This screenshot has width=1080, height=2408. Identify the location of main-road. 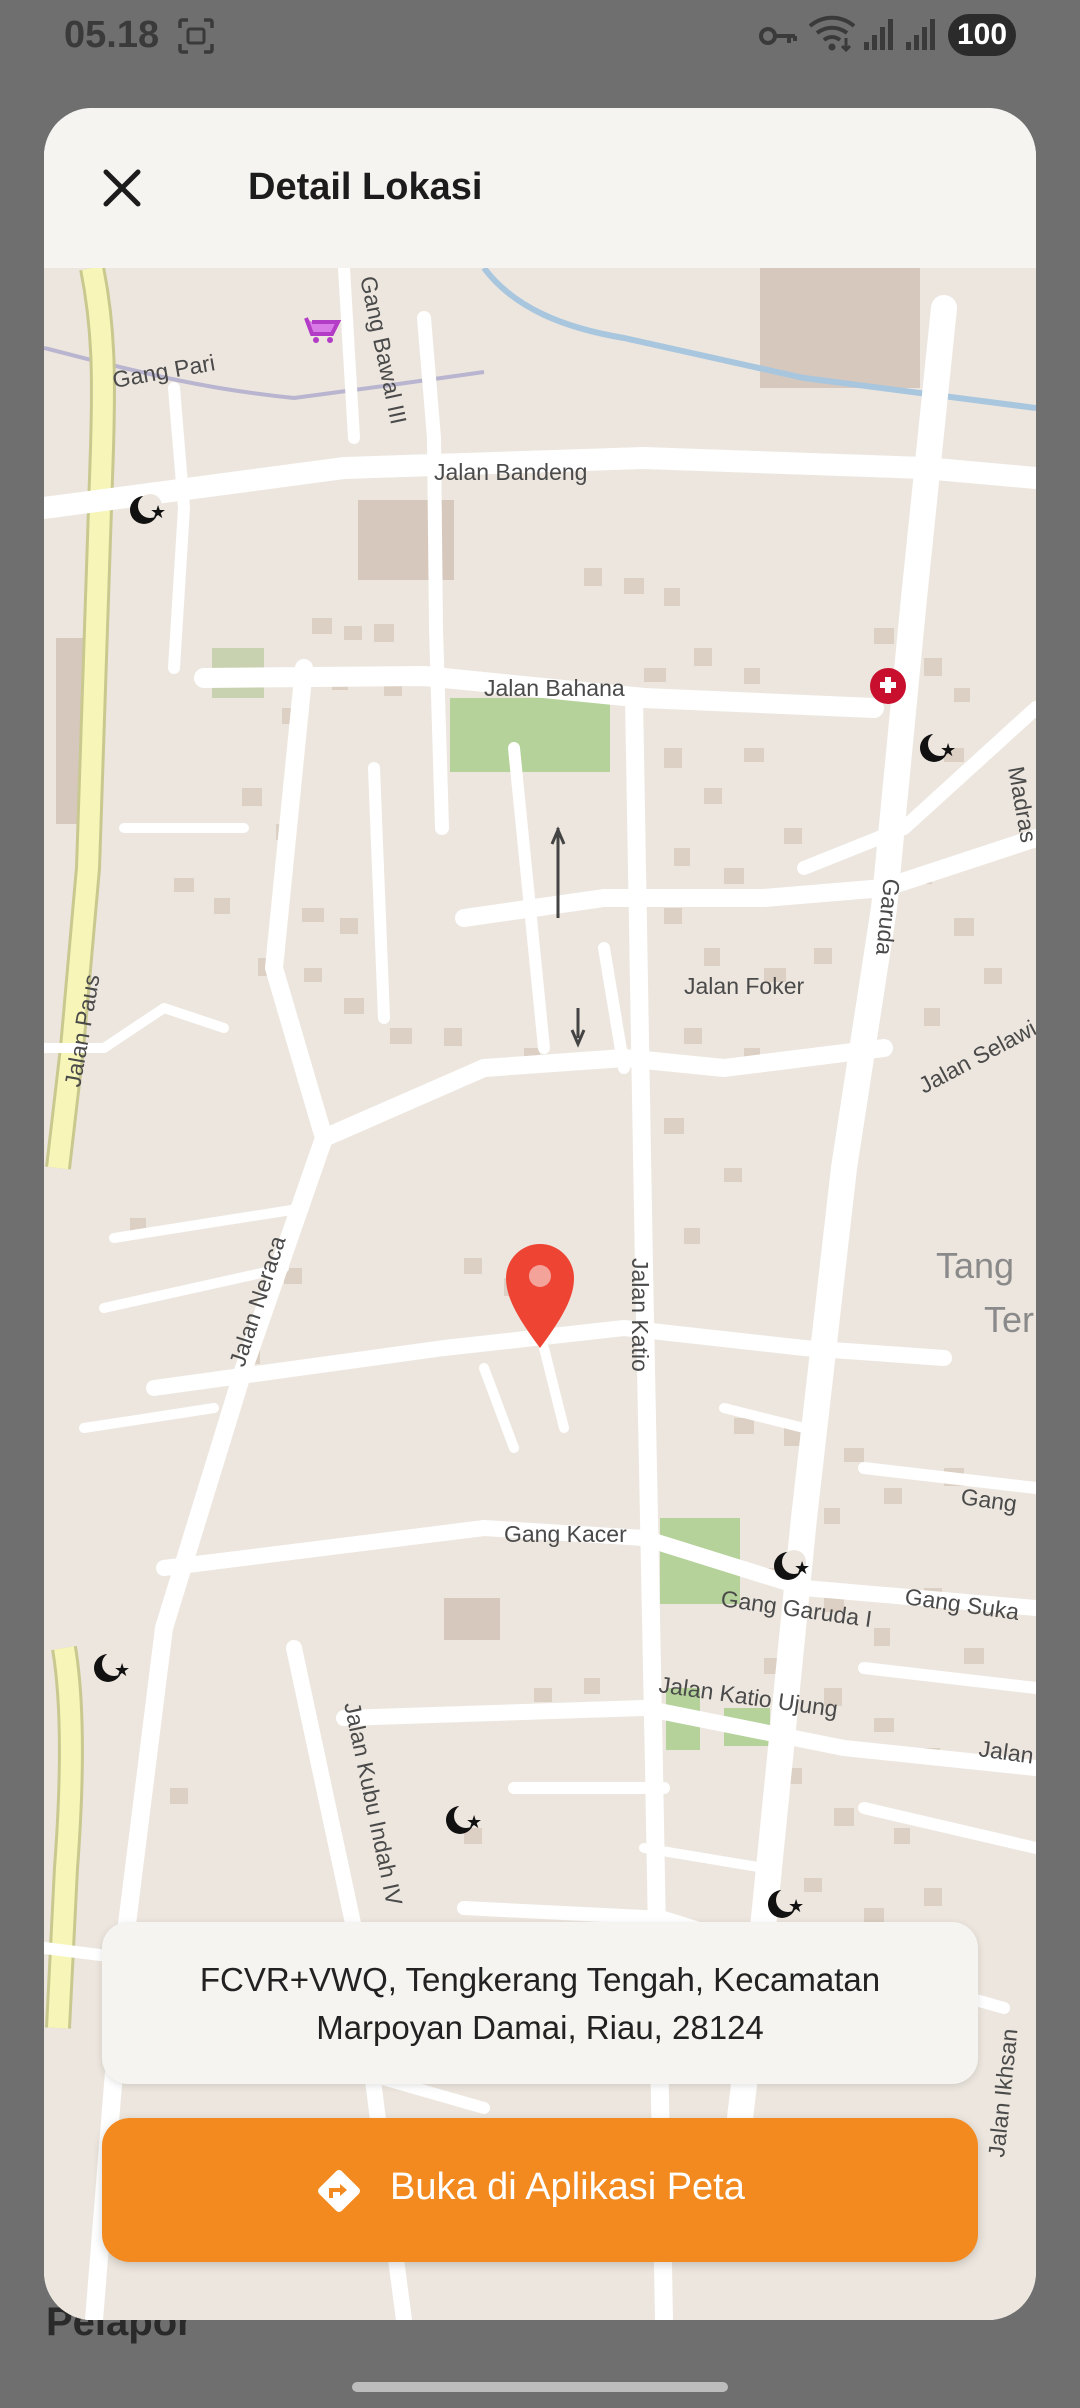
(64, 1837).